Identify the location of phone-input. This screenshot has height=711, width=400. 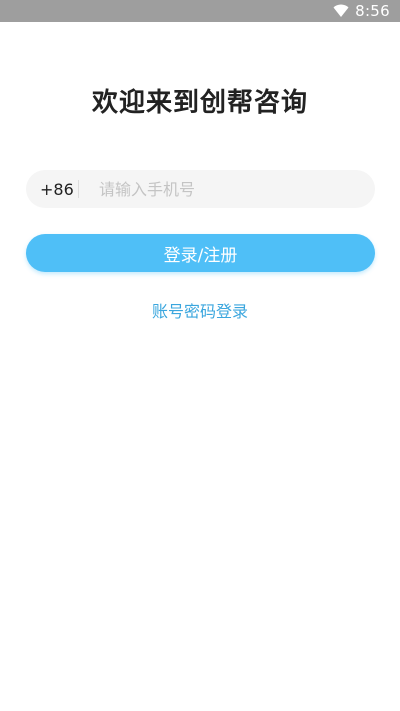
(227, 189).